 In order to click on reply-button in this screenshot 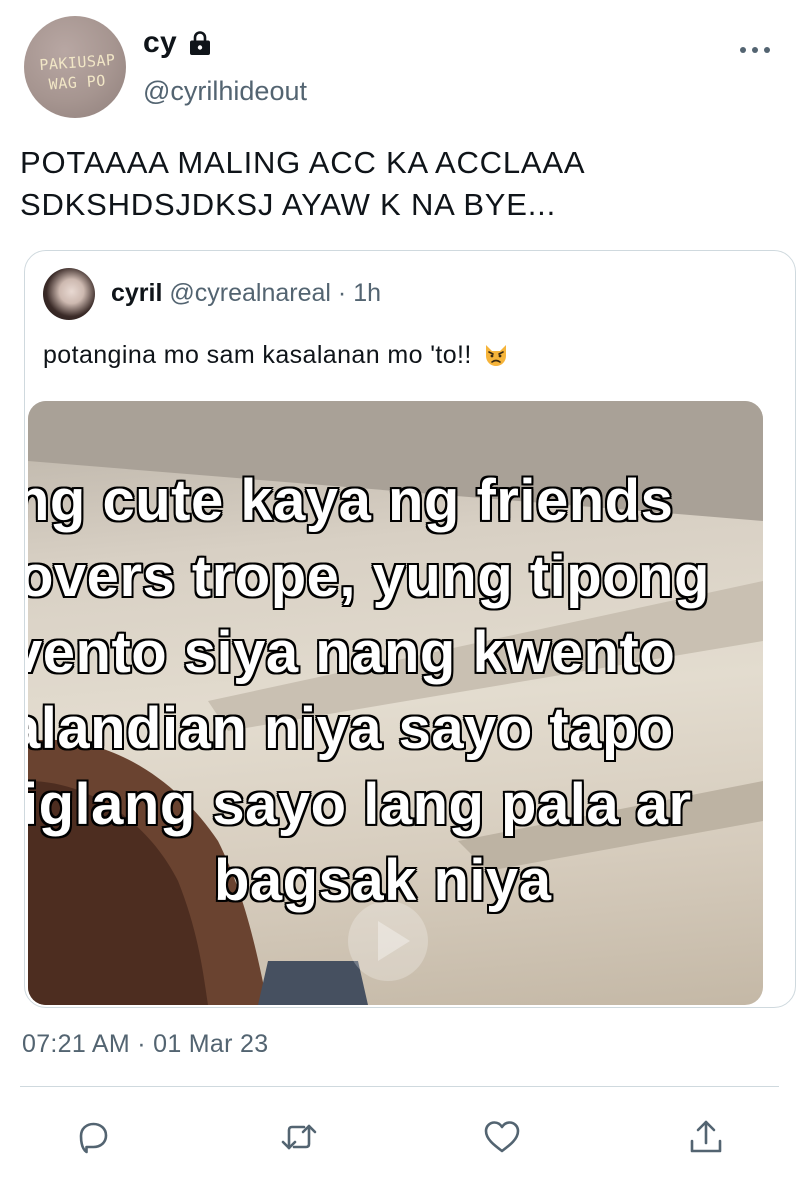, I will do `click(93, 1137)`.